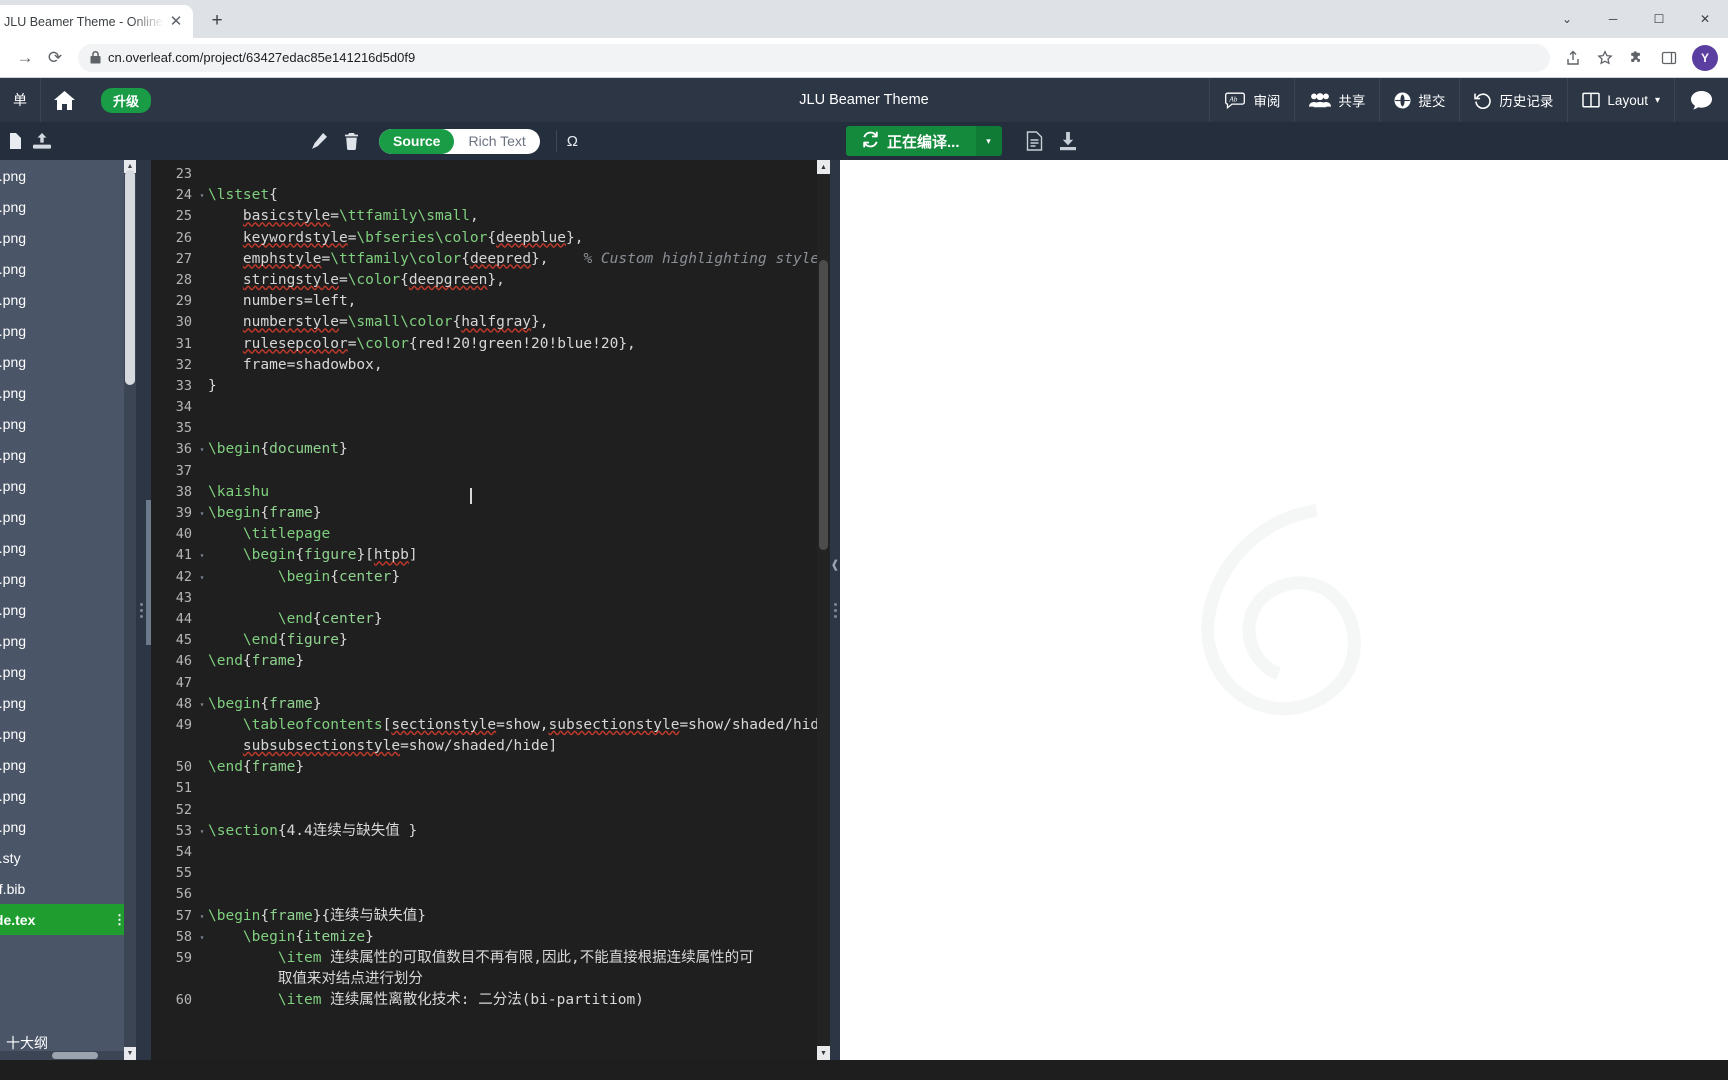  Describe the element at coordinates (488, 788) in the screenshot. I see `code-line: 51` at that location.